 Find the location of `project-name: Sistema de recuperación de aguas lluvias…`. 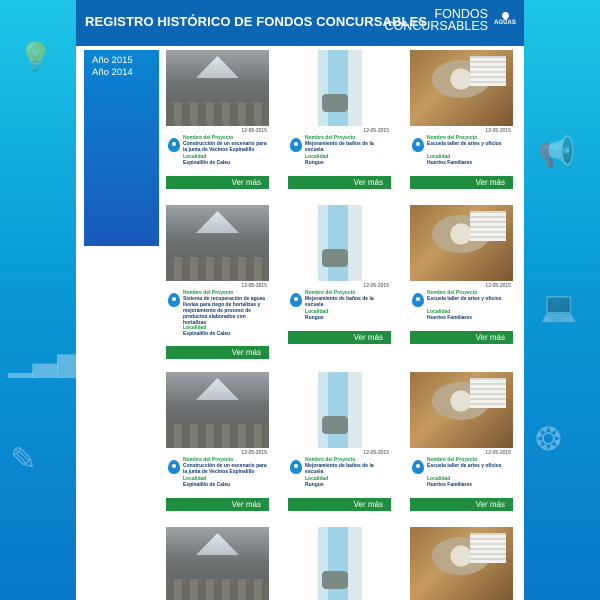

project-name: Sistema de recuperación de aguas lluvias… is located at coordinates (224, 311).